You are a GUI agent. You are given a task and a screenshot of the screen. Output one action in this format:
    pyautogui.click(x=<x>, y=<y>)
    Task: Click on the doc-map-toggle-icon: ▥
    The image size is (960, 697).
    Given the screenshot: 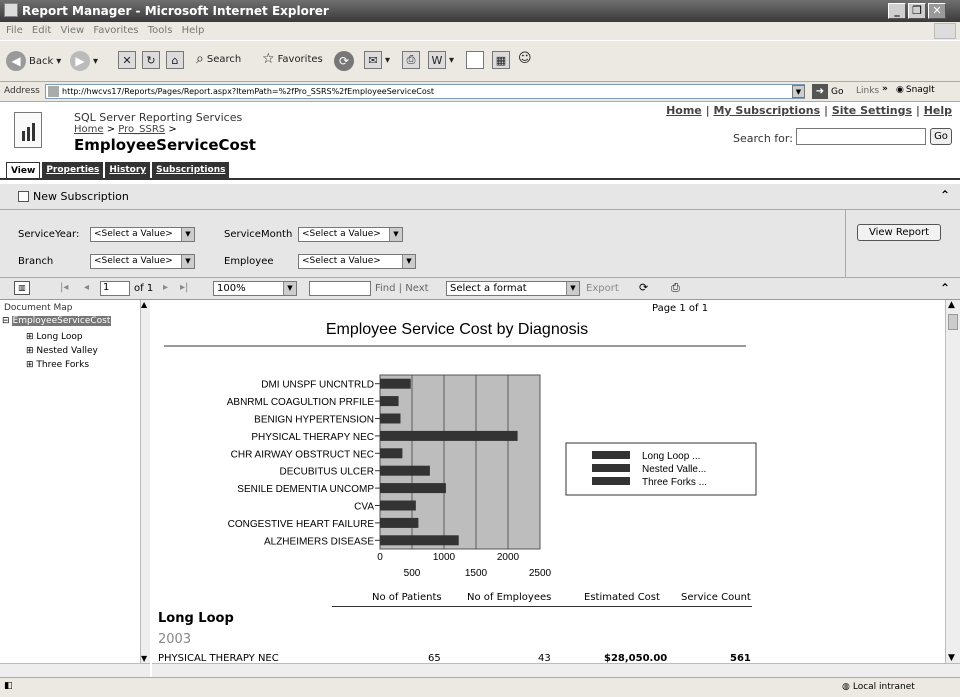 What is the action you would take?
    pyautogui.click(x=22, y=288)
    